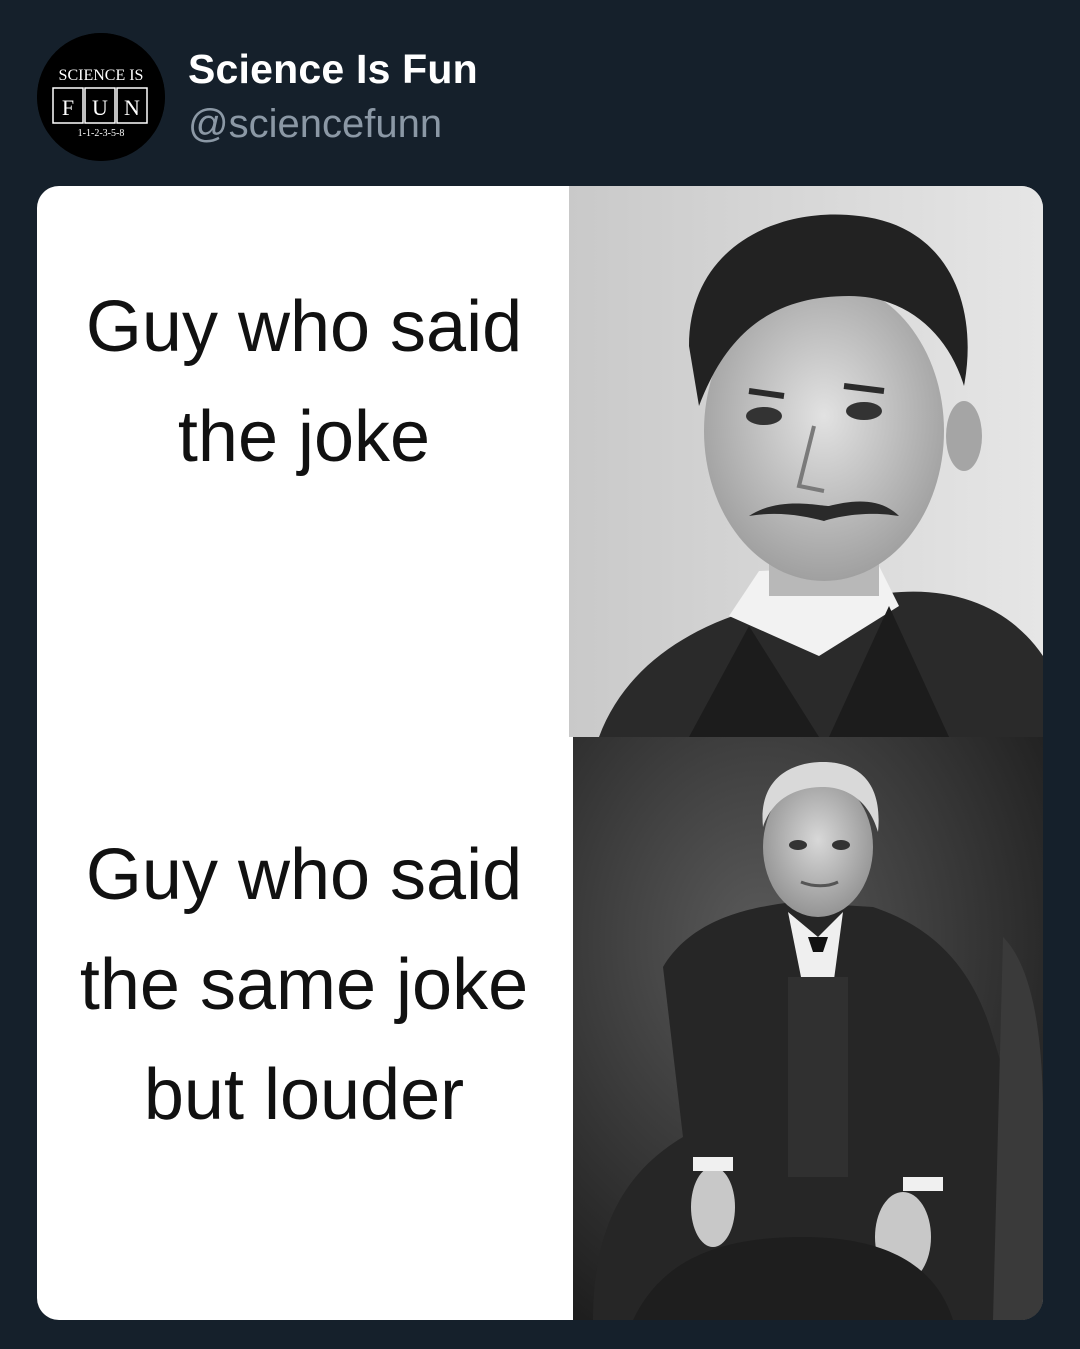 The width and height of the screenshot is (1080, 1349). I want to click on caption-bottom: Guy who said the same joke but louder, so click(304, 985).